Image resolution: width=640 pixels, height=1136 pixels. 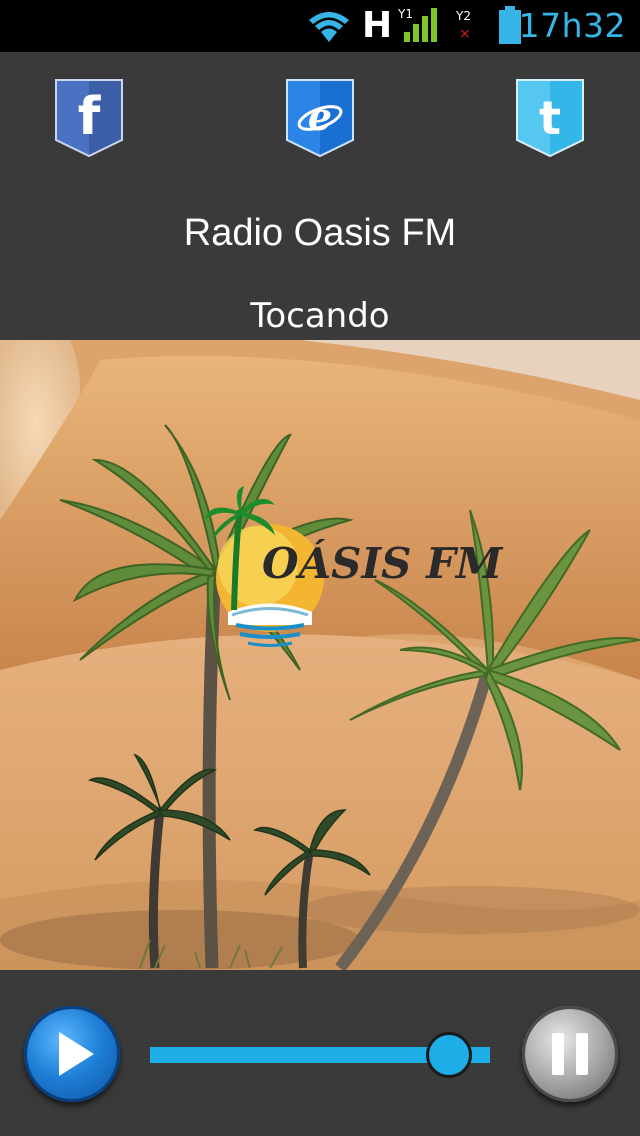 I want to click on internet-explorer-icon: e, so click(x=320, y=118).